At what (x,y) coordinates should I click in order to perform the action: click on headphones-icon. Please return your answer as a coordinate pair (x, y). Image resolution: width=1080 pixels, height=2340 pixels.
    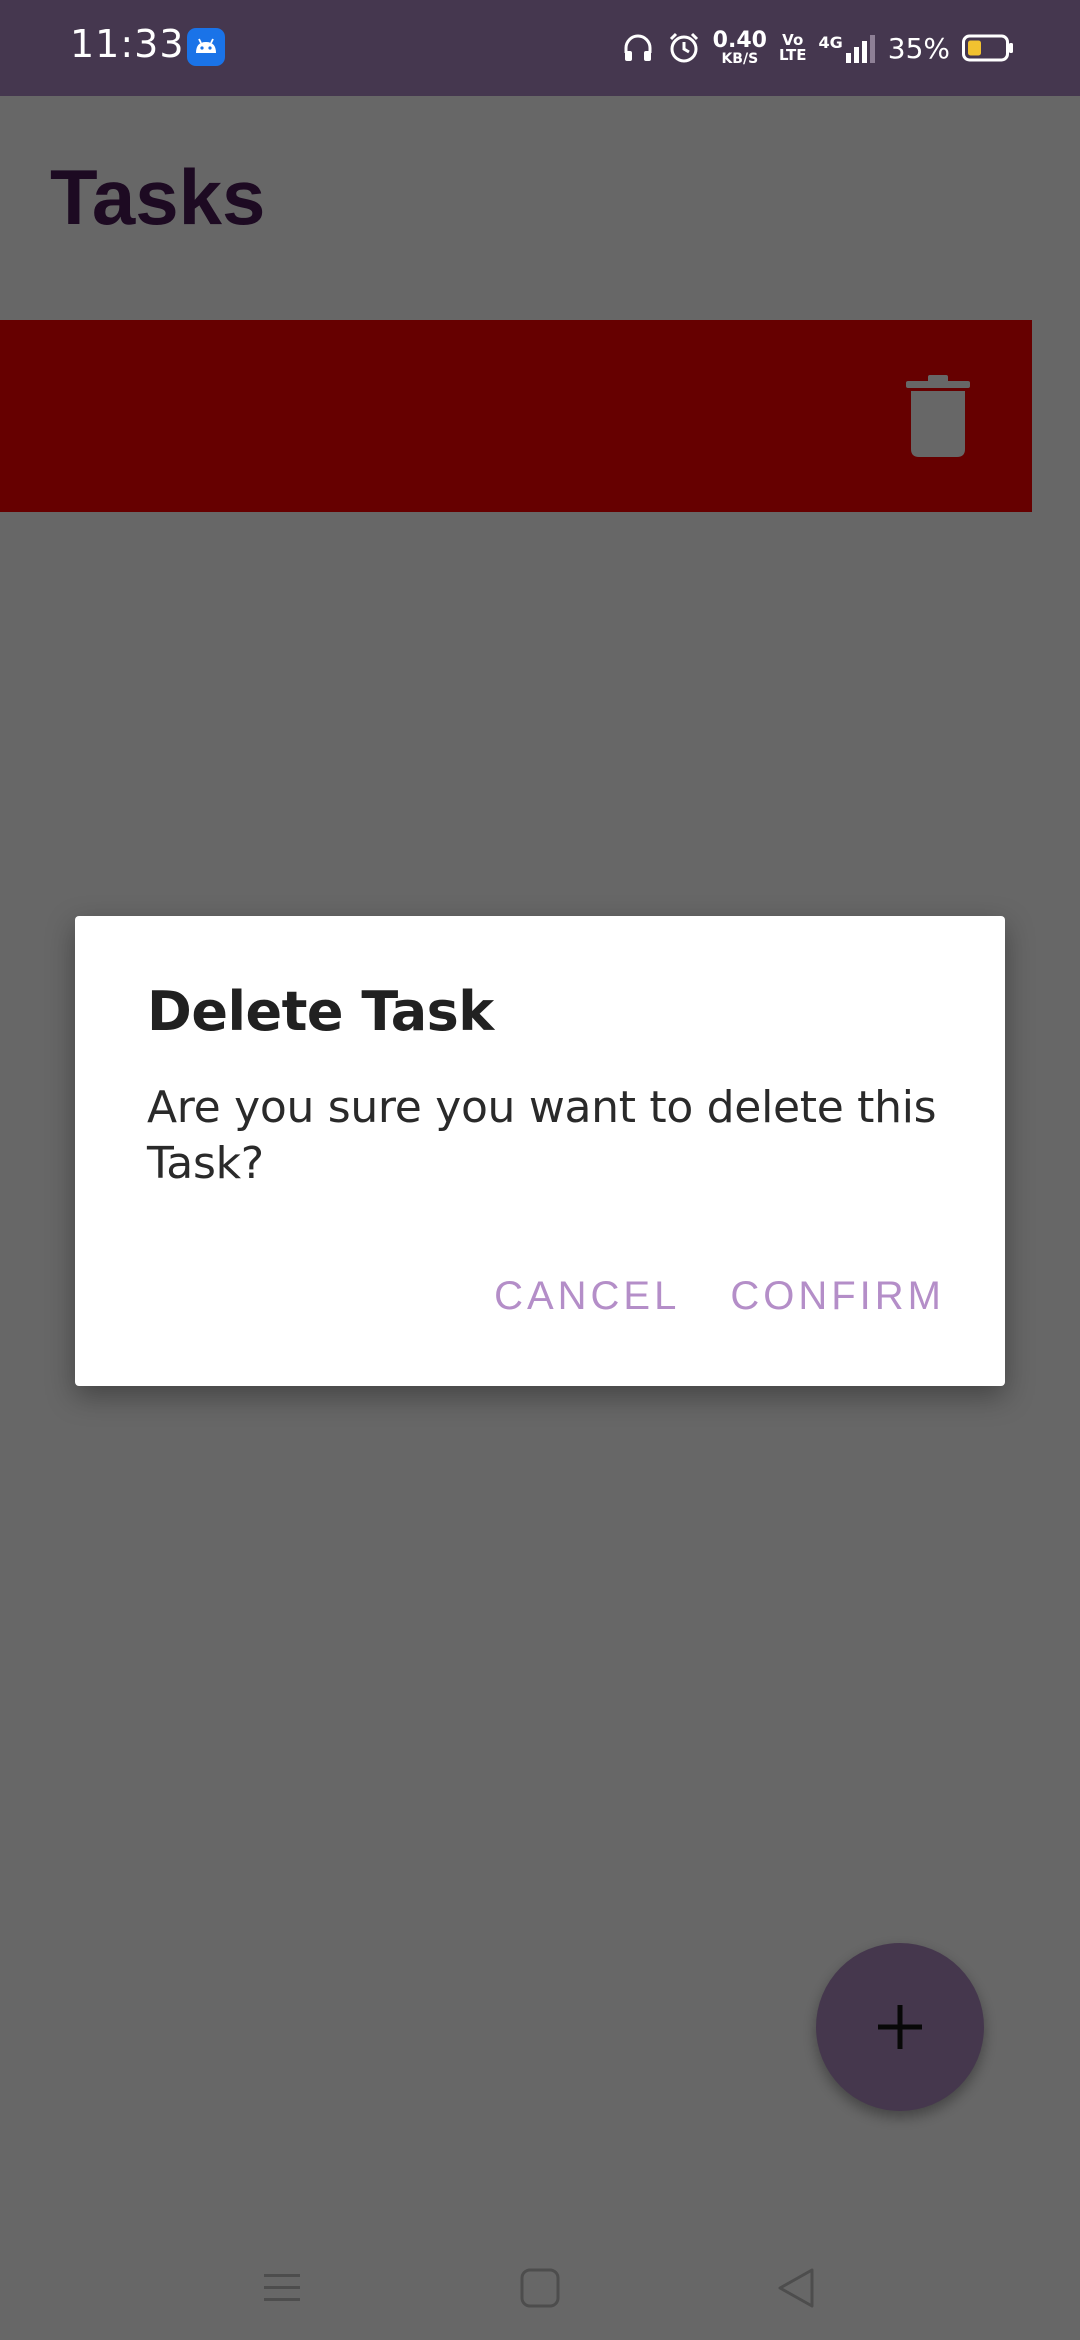
    Looking at the image, I should click on (638, 47).